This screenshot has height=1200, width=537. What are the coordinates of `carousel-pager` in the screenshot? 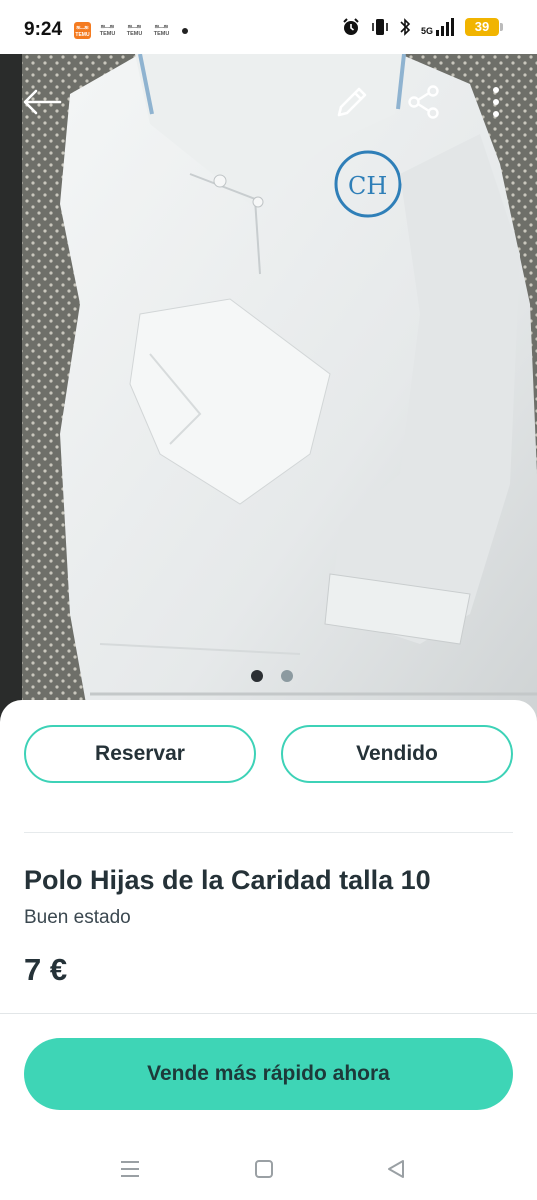 It's located at (268, 676).